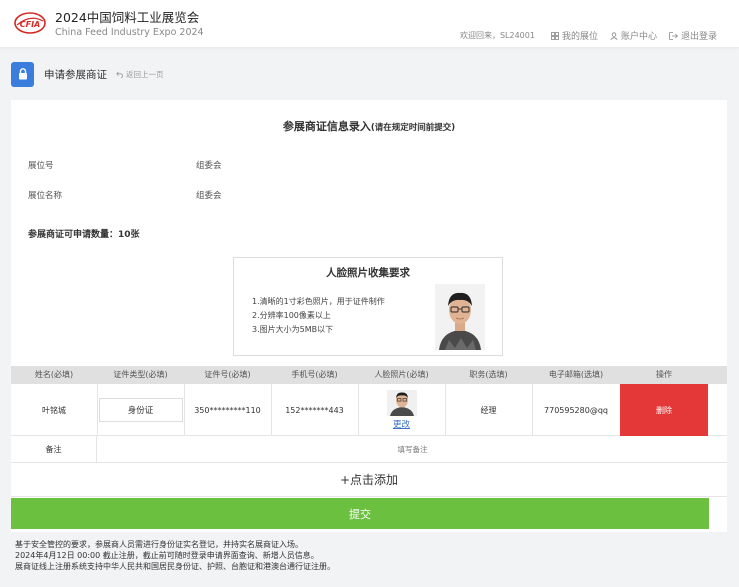 This screenshot has width=739, height=587. What do you see at coordinates (145, 74) in the screenshot?
I see `back-label: 返回上一页` at bounding box center [145, 74].